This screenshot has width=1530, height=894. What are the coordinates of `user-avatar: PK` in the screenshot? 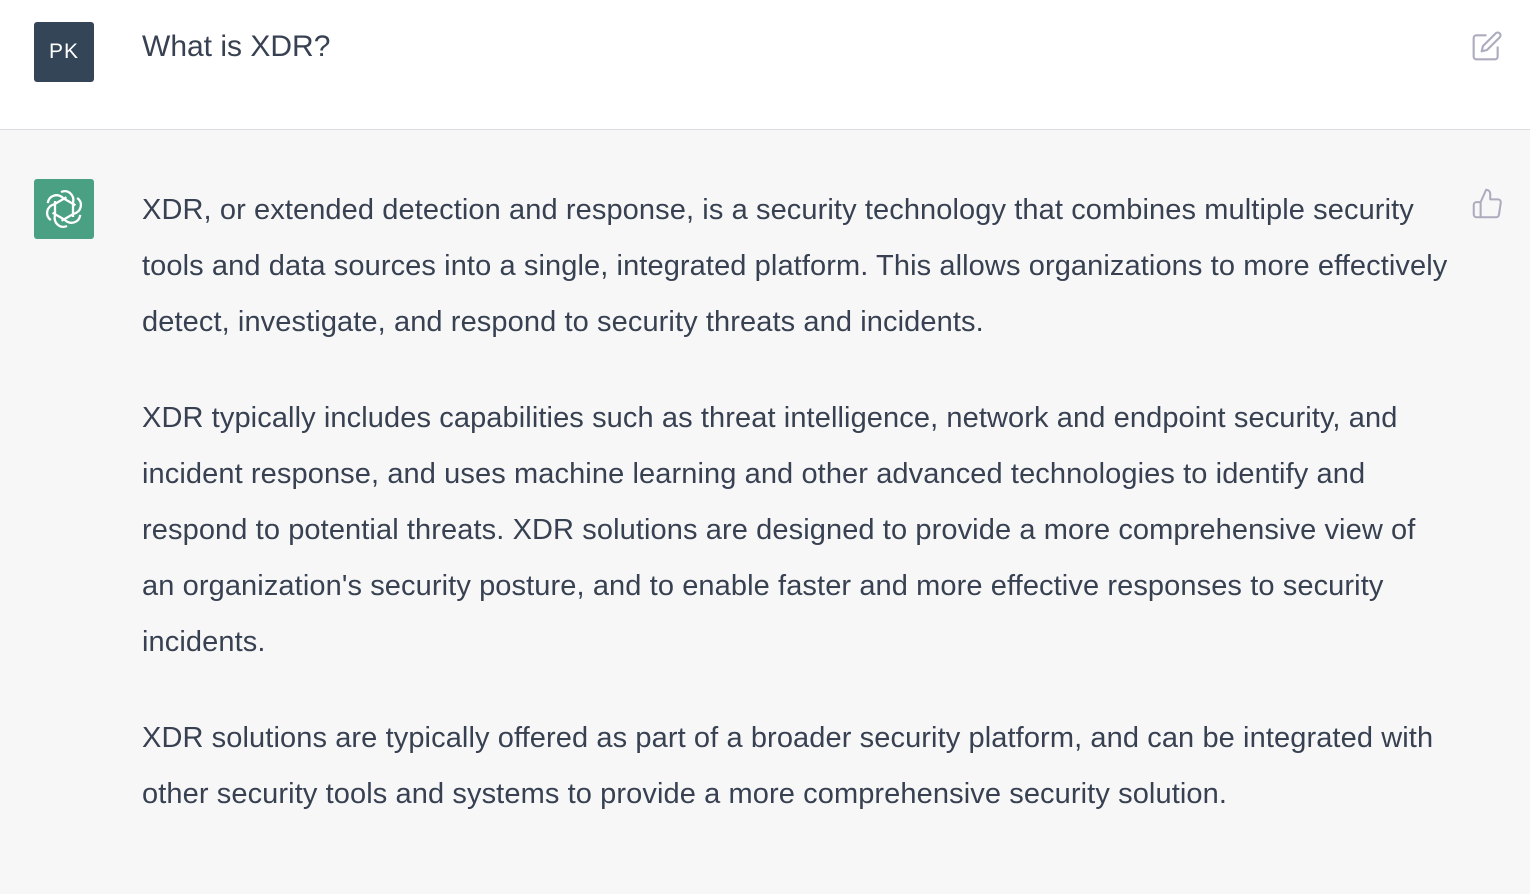 It's located at (64, 52).